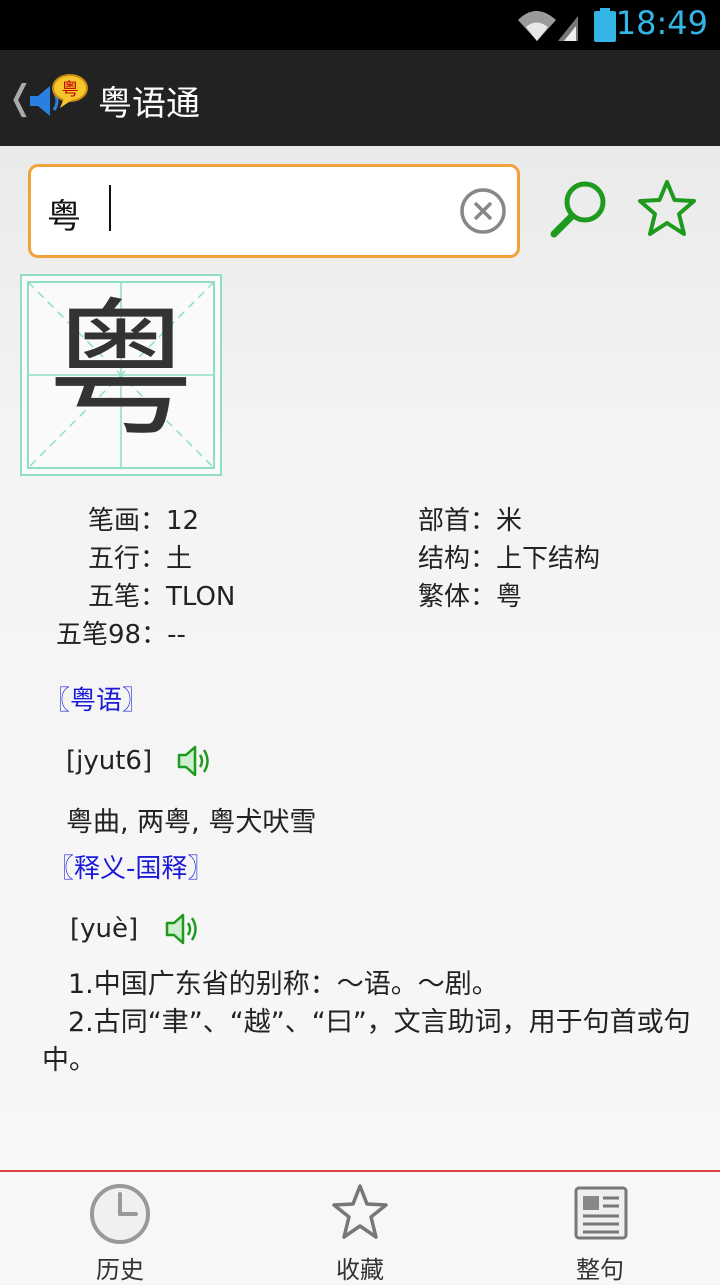 The image size is (720, 1285). What do you see at coordinates (110, 208) in the screenshot?
I see `text-caret` at bounding box center [110, 208].